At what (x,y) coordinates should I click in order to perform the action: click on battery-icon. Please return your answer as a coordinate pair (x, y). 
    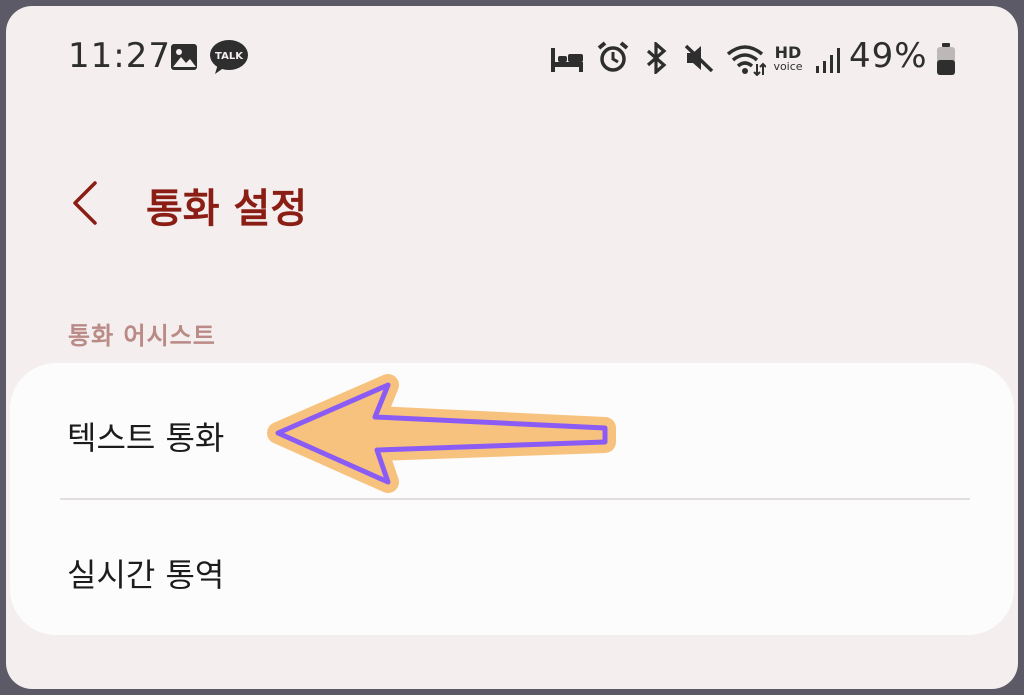
    Looking at the image, I should click on (946, 61).